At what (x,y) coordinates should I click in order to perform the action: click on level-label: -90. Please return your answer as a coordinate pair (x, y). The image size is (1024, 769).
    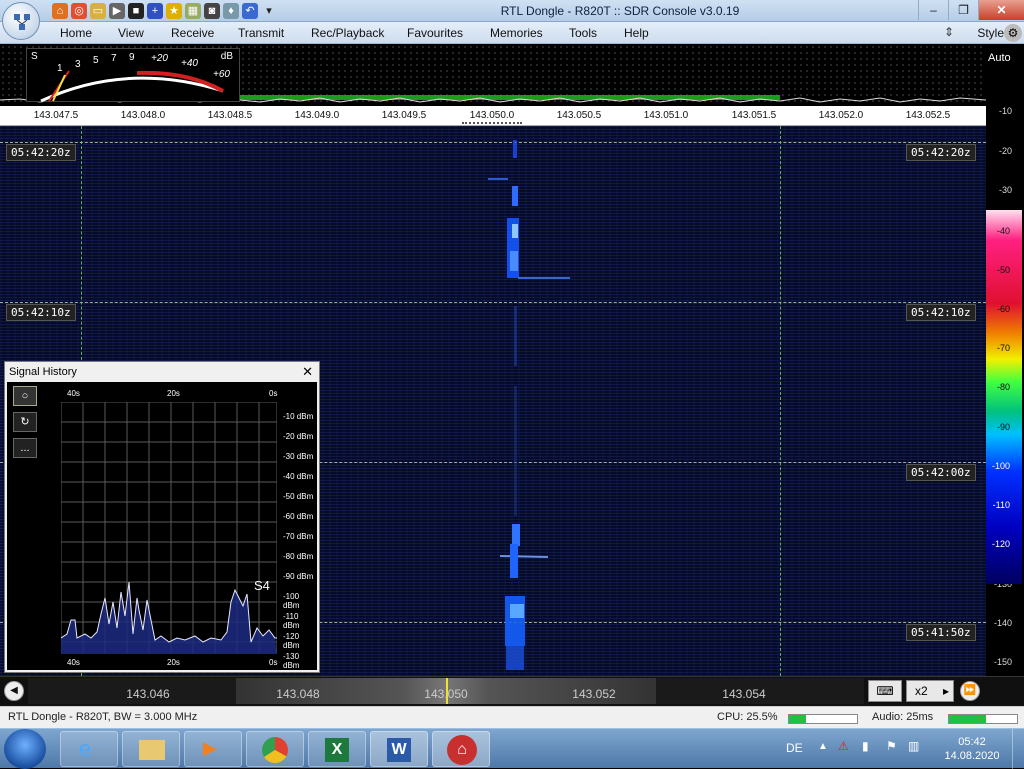
    Looking at the image, I should click on (1003, 427).